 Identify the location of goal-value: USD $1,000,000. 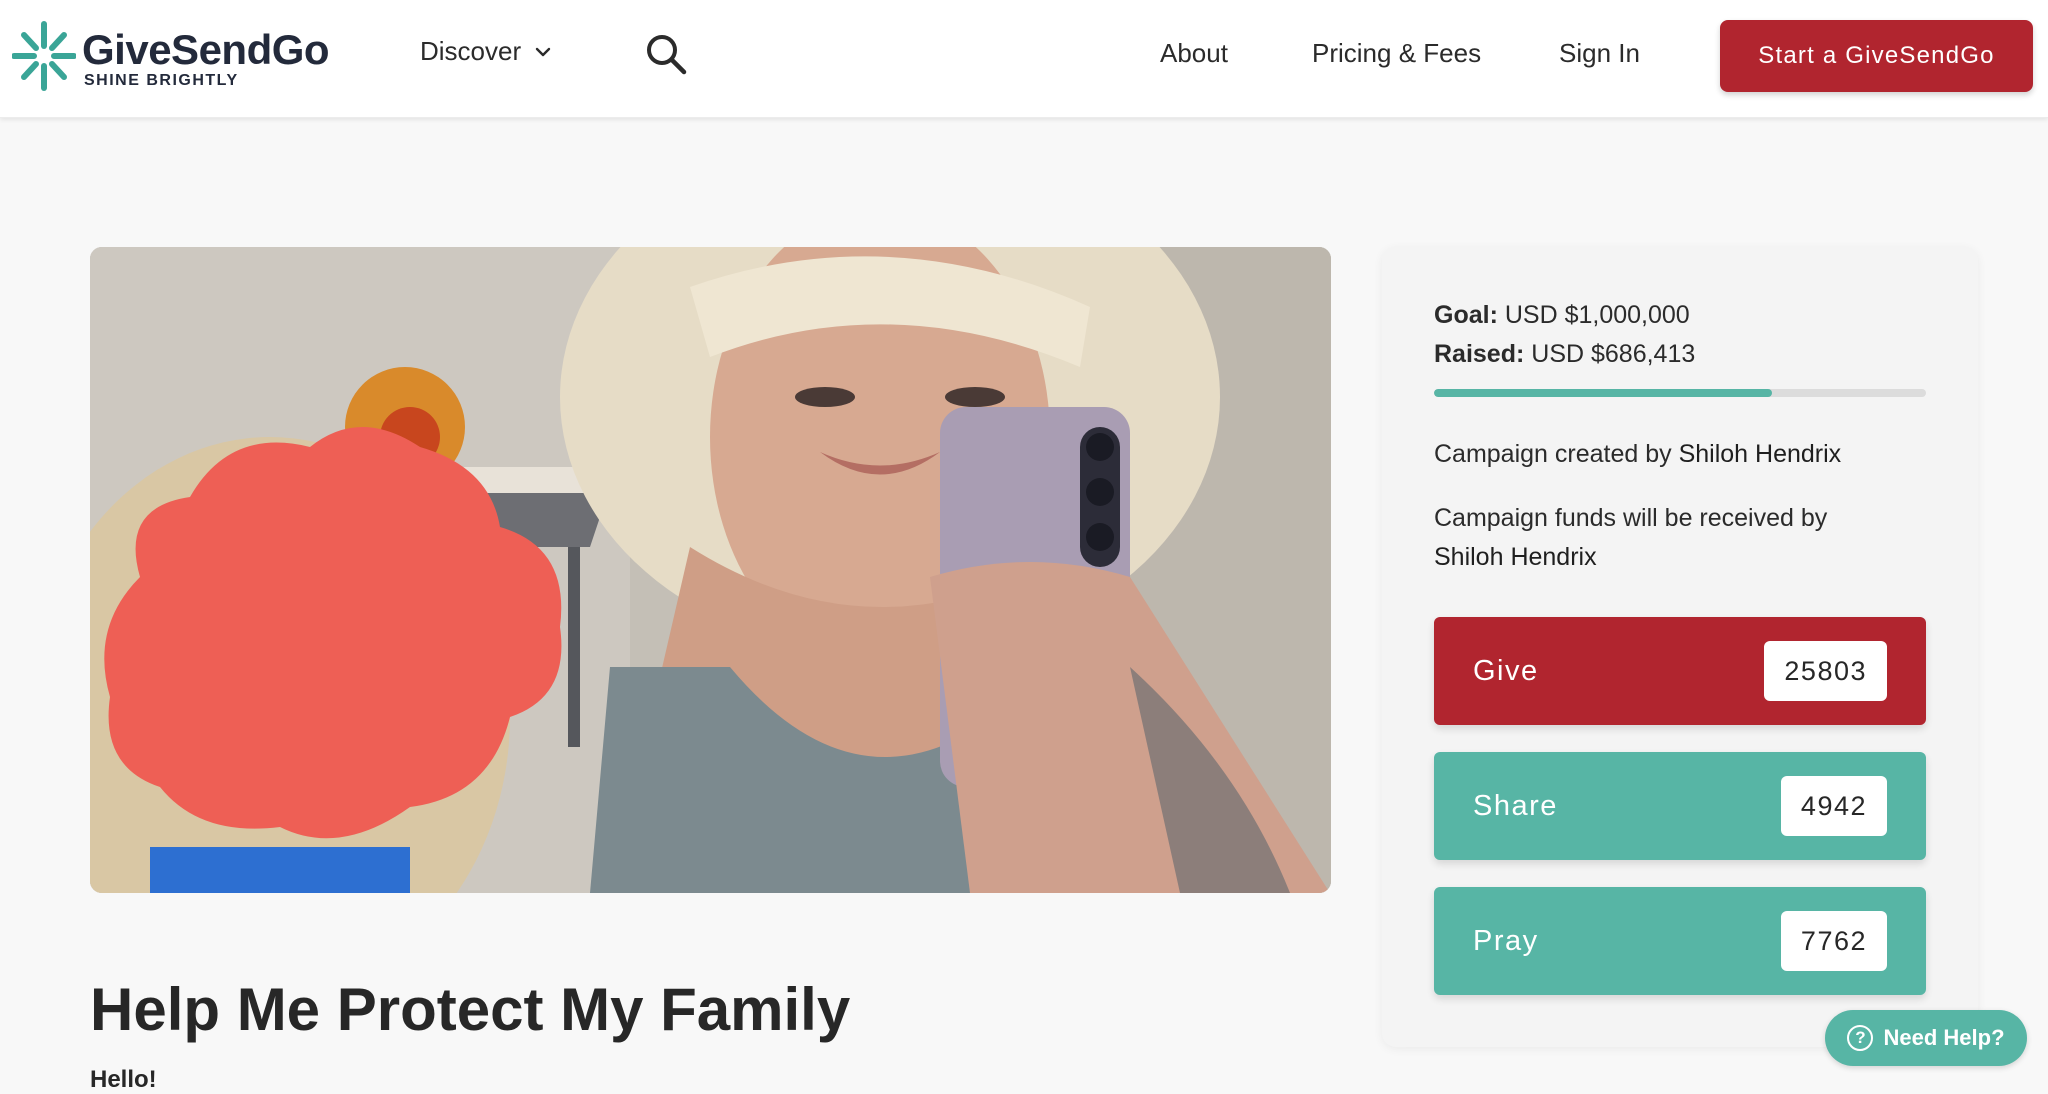
(1597, 315).